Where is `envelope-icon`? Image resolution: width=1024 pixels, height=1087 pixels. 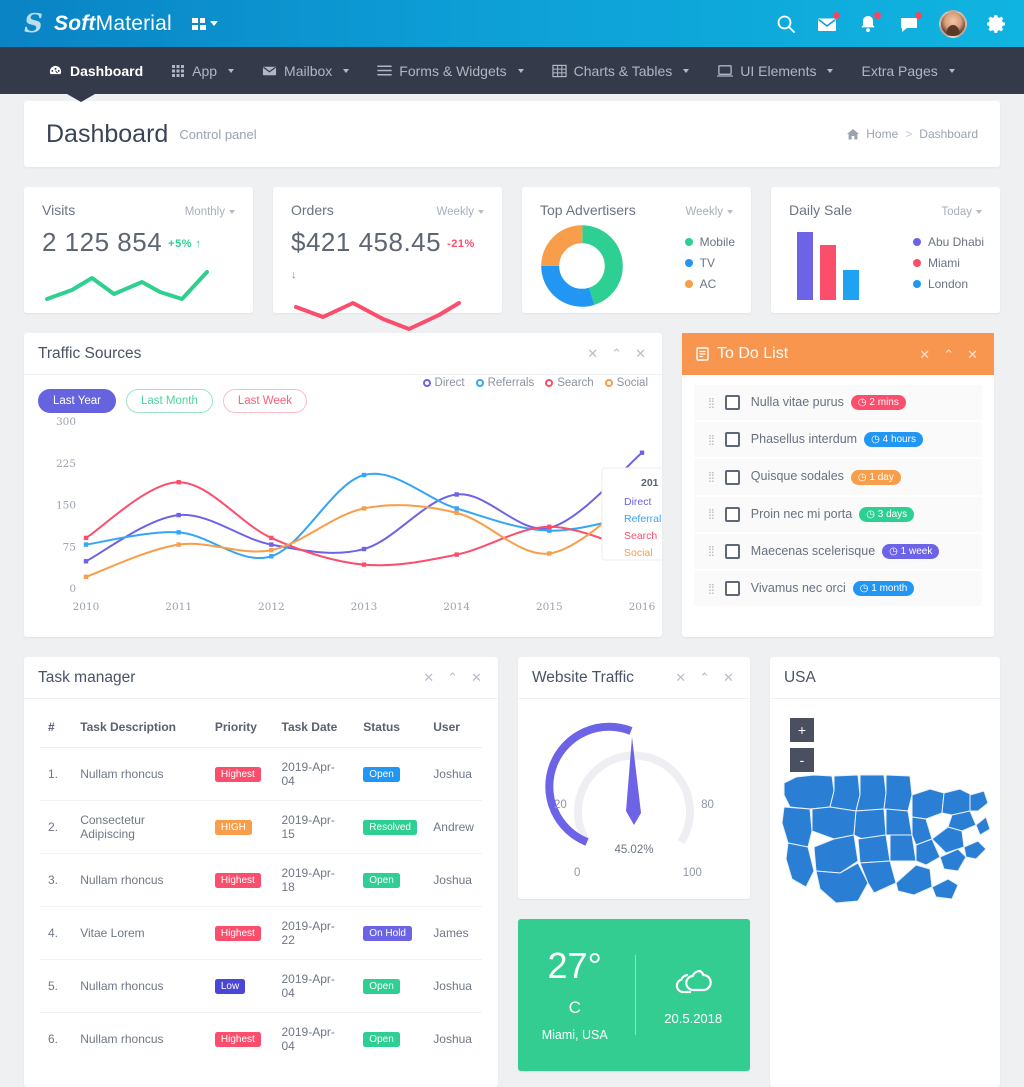 envelope-icon is located at coordinates (828, 23).